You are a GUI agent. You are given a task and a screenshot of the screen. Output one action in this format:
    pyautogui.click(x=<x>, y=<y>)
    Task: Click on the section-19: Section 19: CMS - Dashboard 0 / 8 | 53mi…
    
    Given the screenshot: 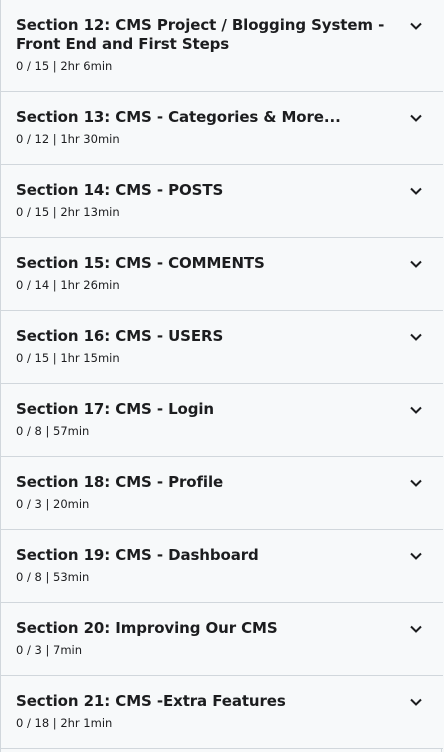 What is the action you would take?
    pyautogui.click(x=222, y=566)
    